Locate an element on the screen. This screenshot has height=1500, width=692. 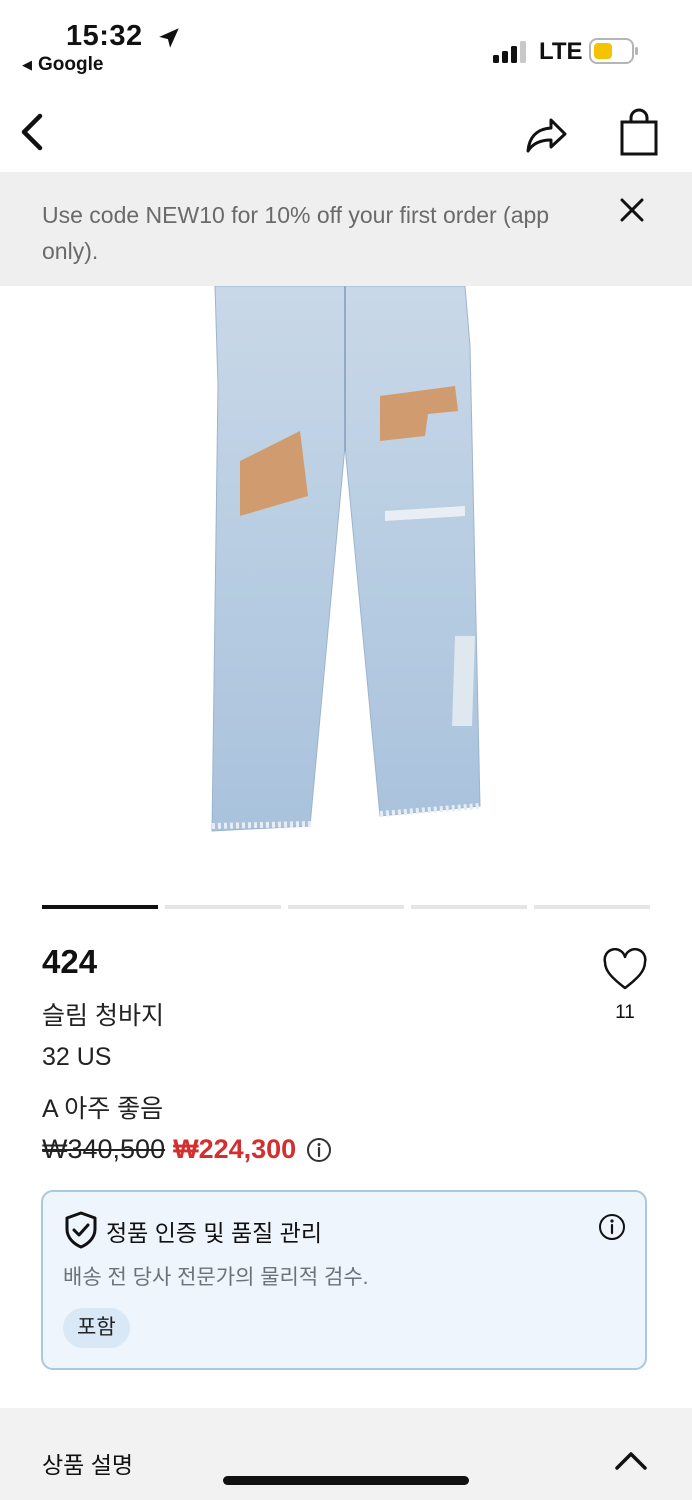
original-price: ₩340,500 is located at coordinates (104, 1149).